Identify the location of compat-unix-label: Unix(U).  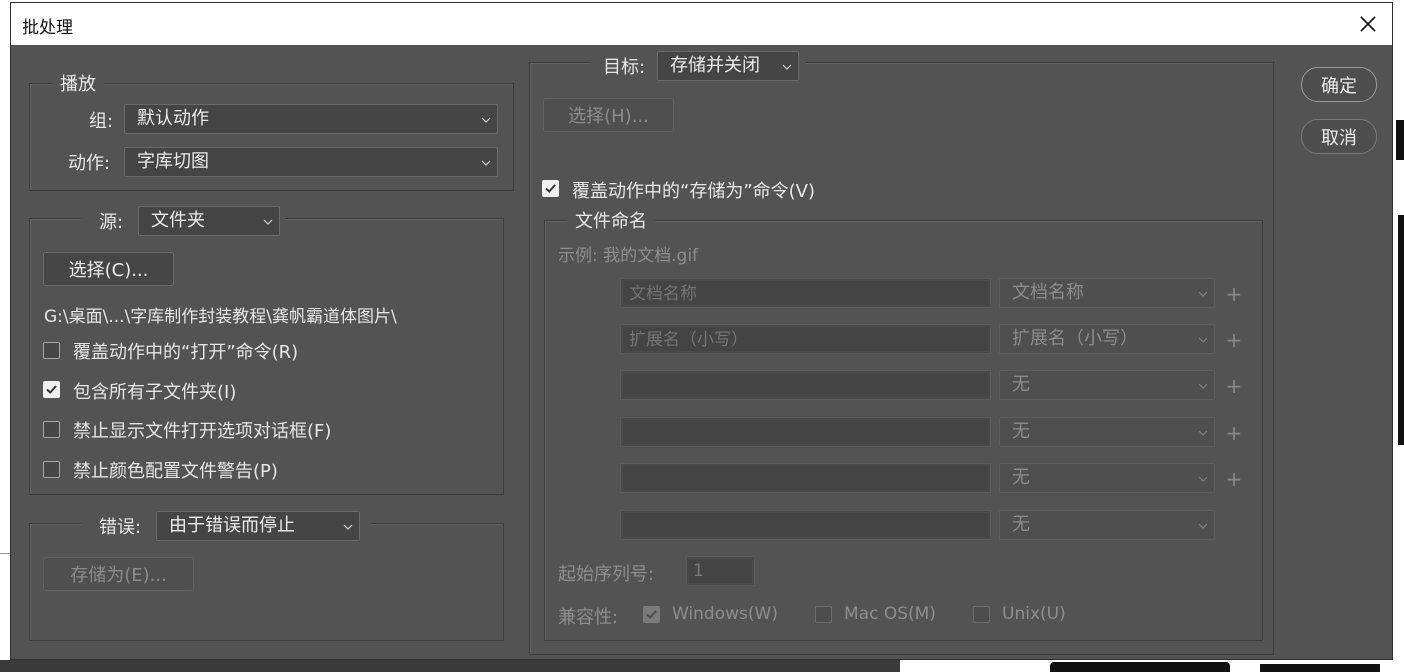
(1034, 614).